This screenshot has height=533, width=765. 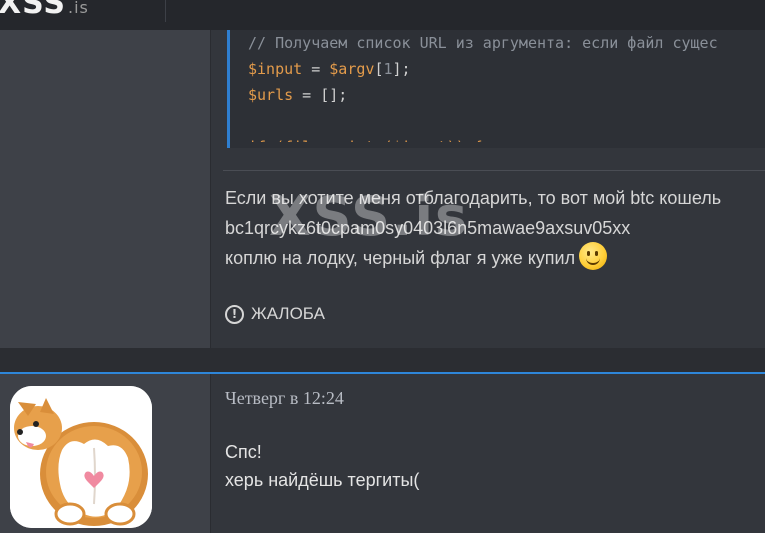 I want to click on topbar-divider, so click(x=165, y=11).